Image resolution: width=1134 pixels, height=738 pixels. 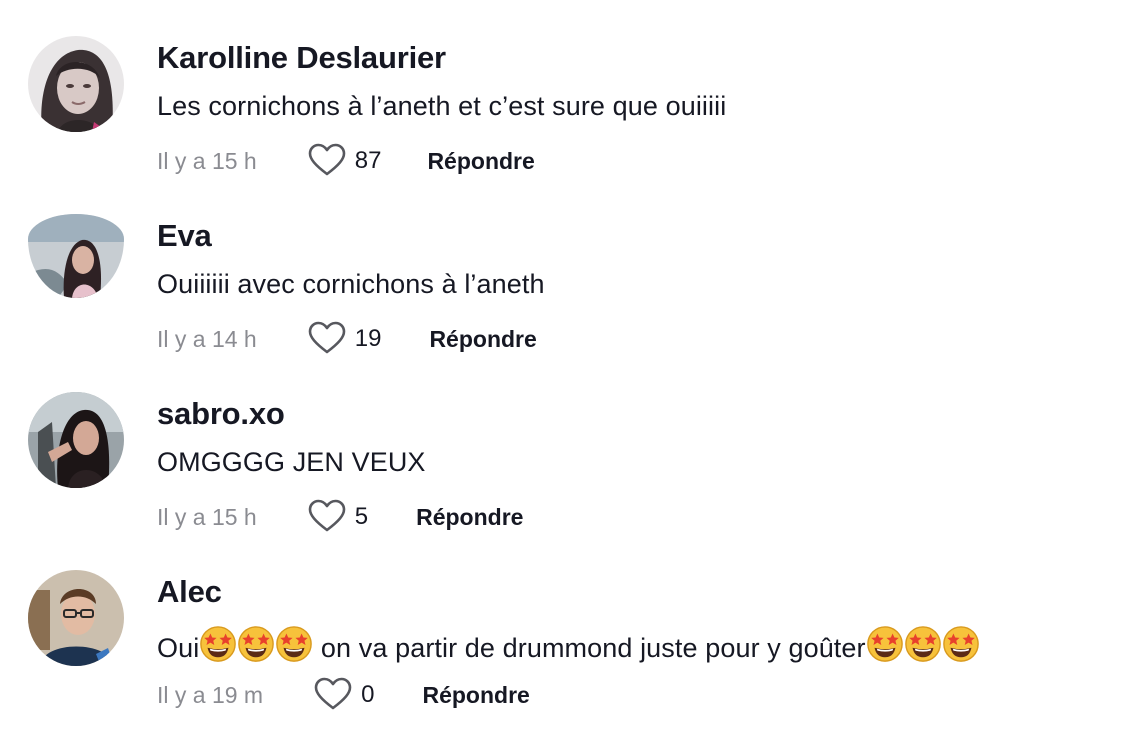 I want to click on comment-meta: Il y a 14 h 19 Répondre, so click(x=347, y=339).